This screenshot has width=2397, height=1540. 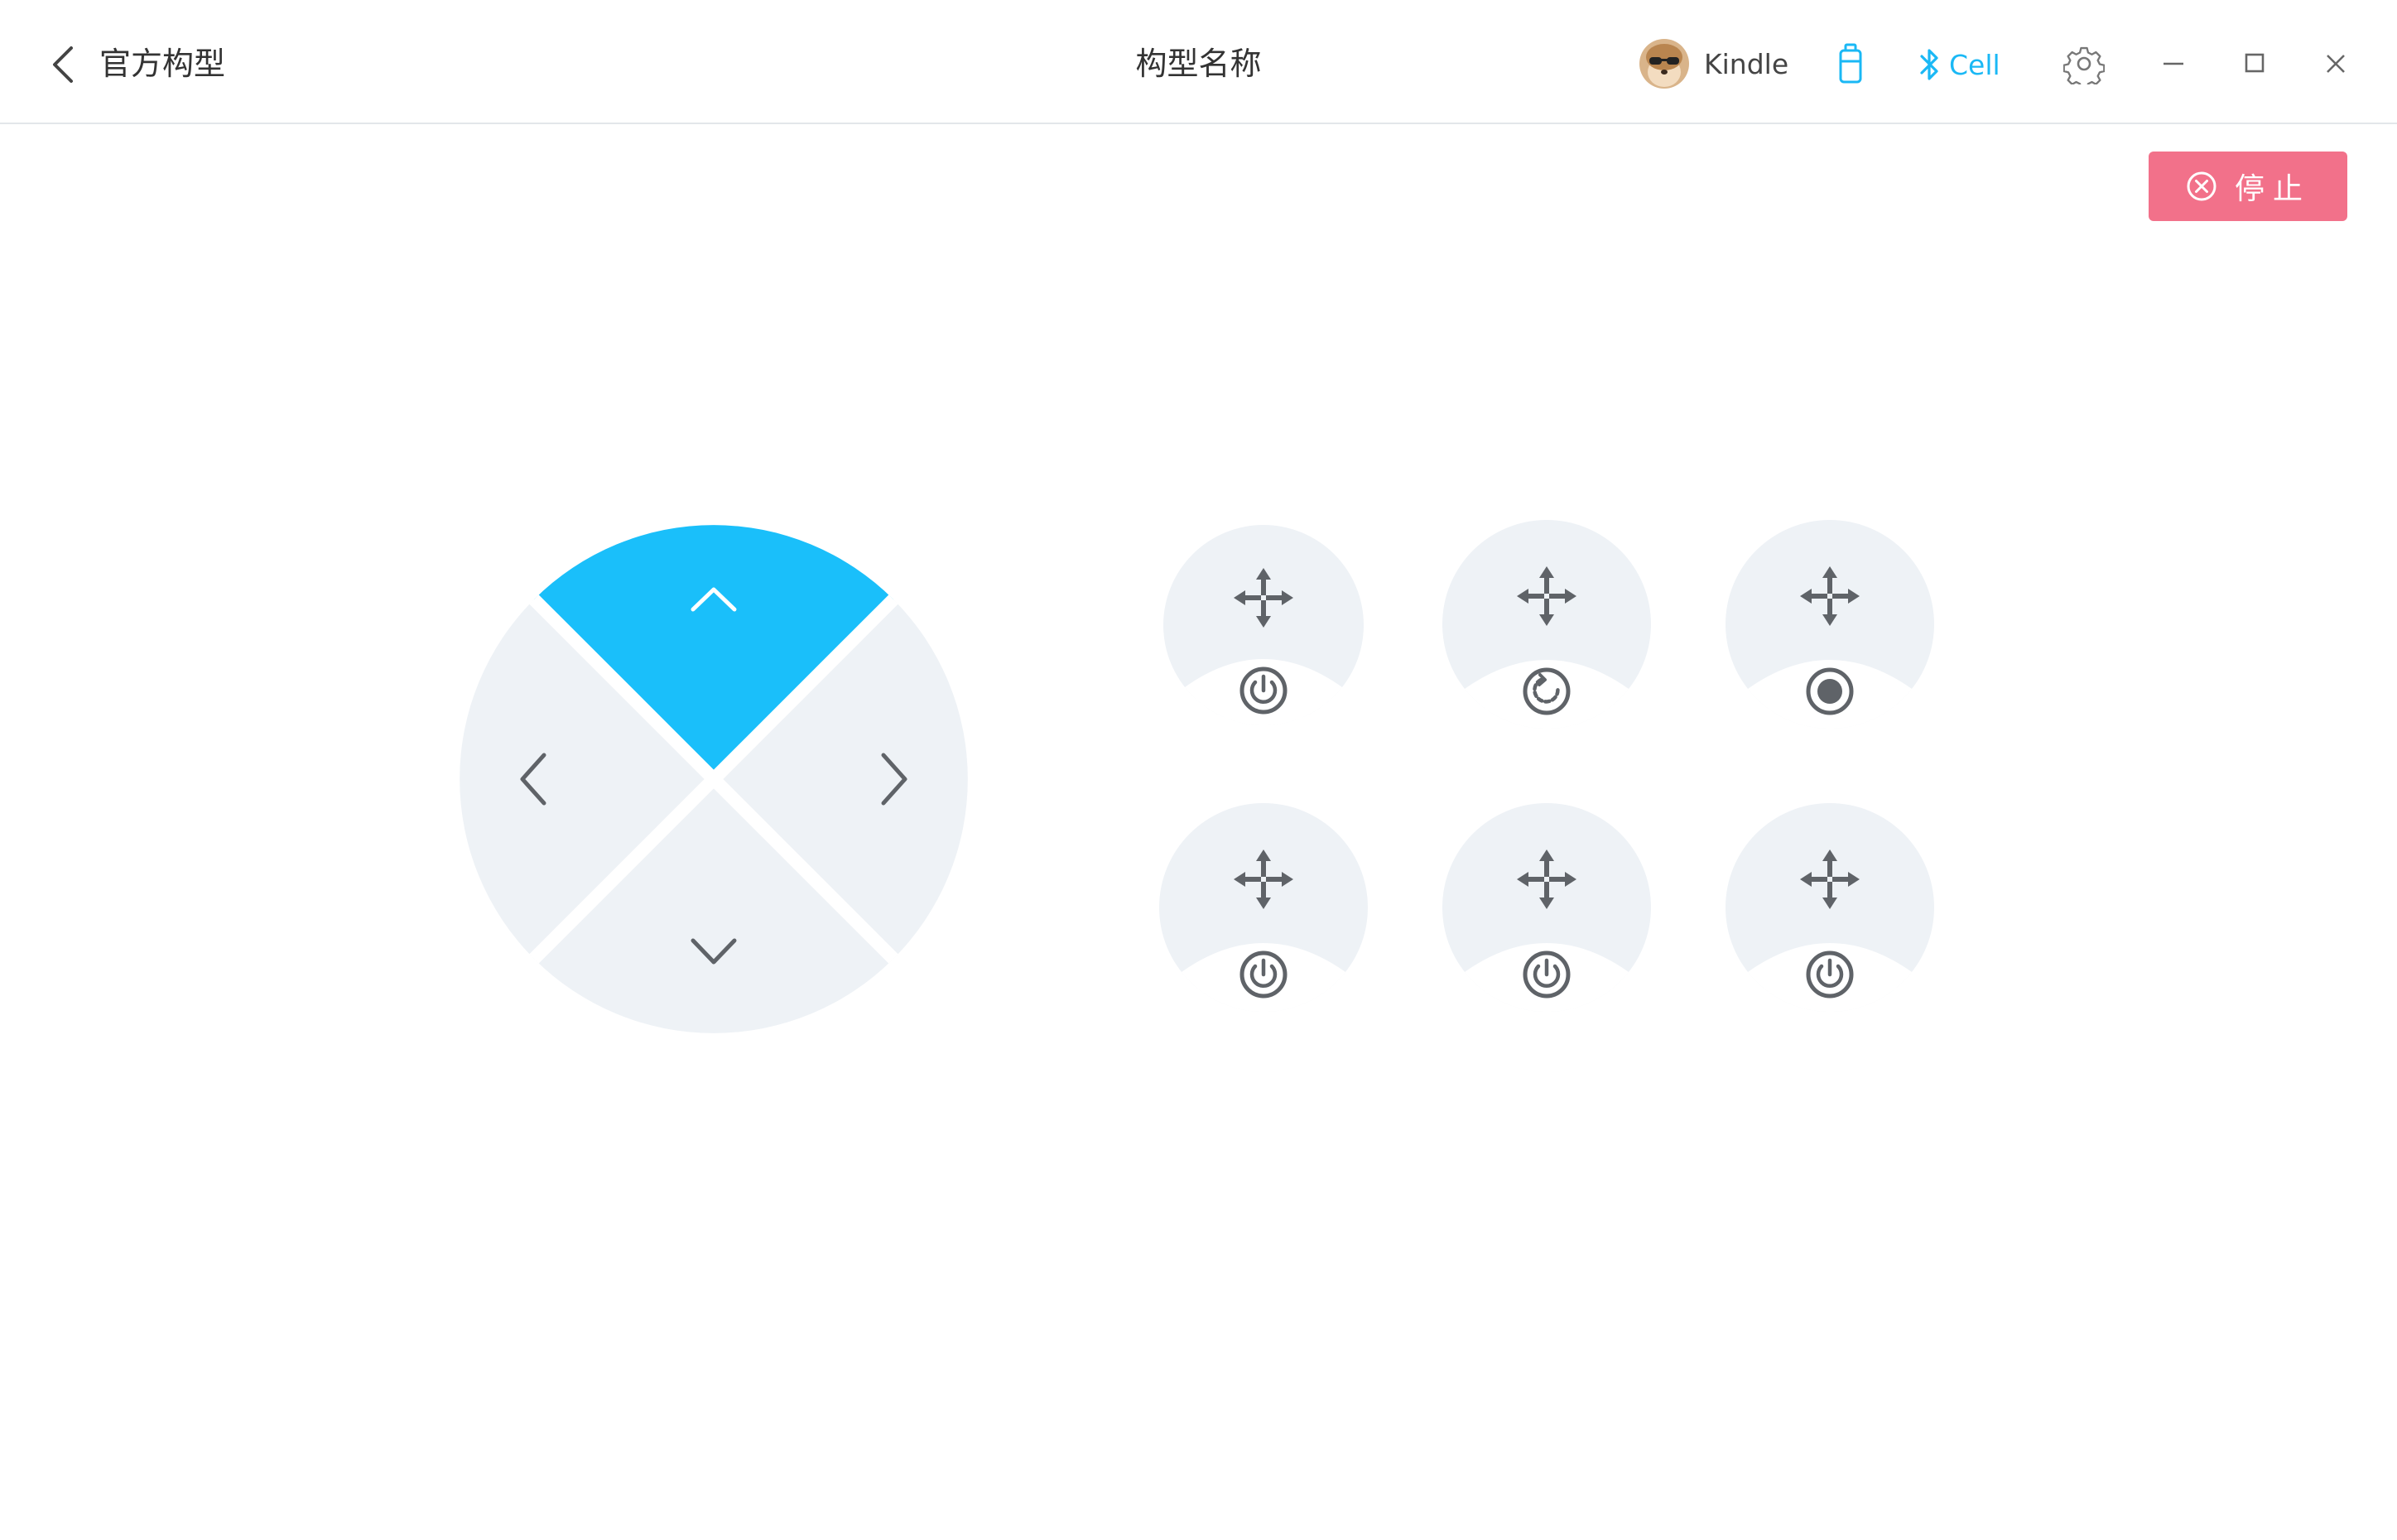 I want to click on chevron-left-icon, so click(x=63, y=65).